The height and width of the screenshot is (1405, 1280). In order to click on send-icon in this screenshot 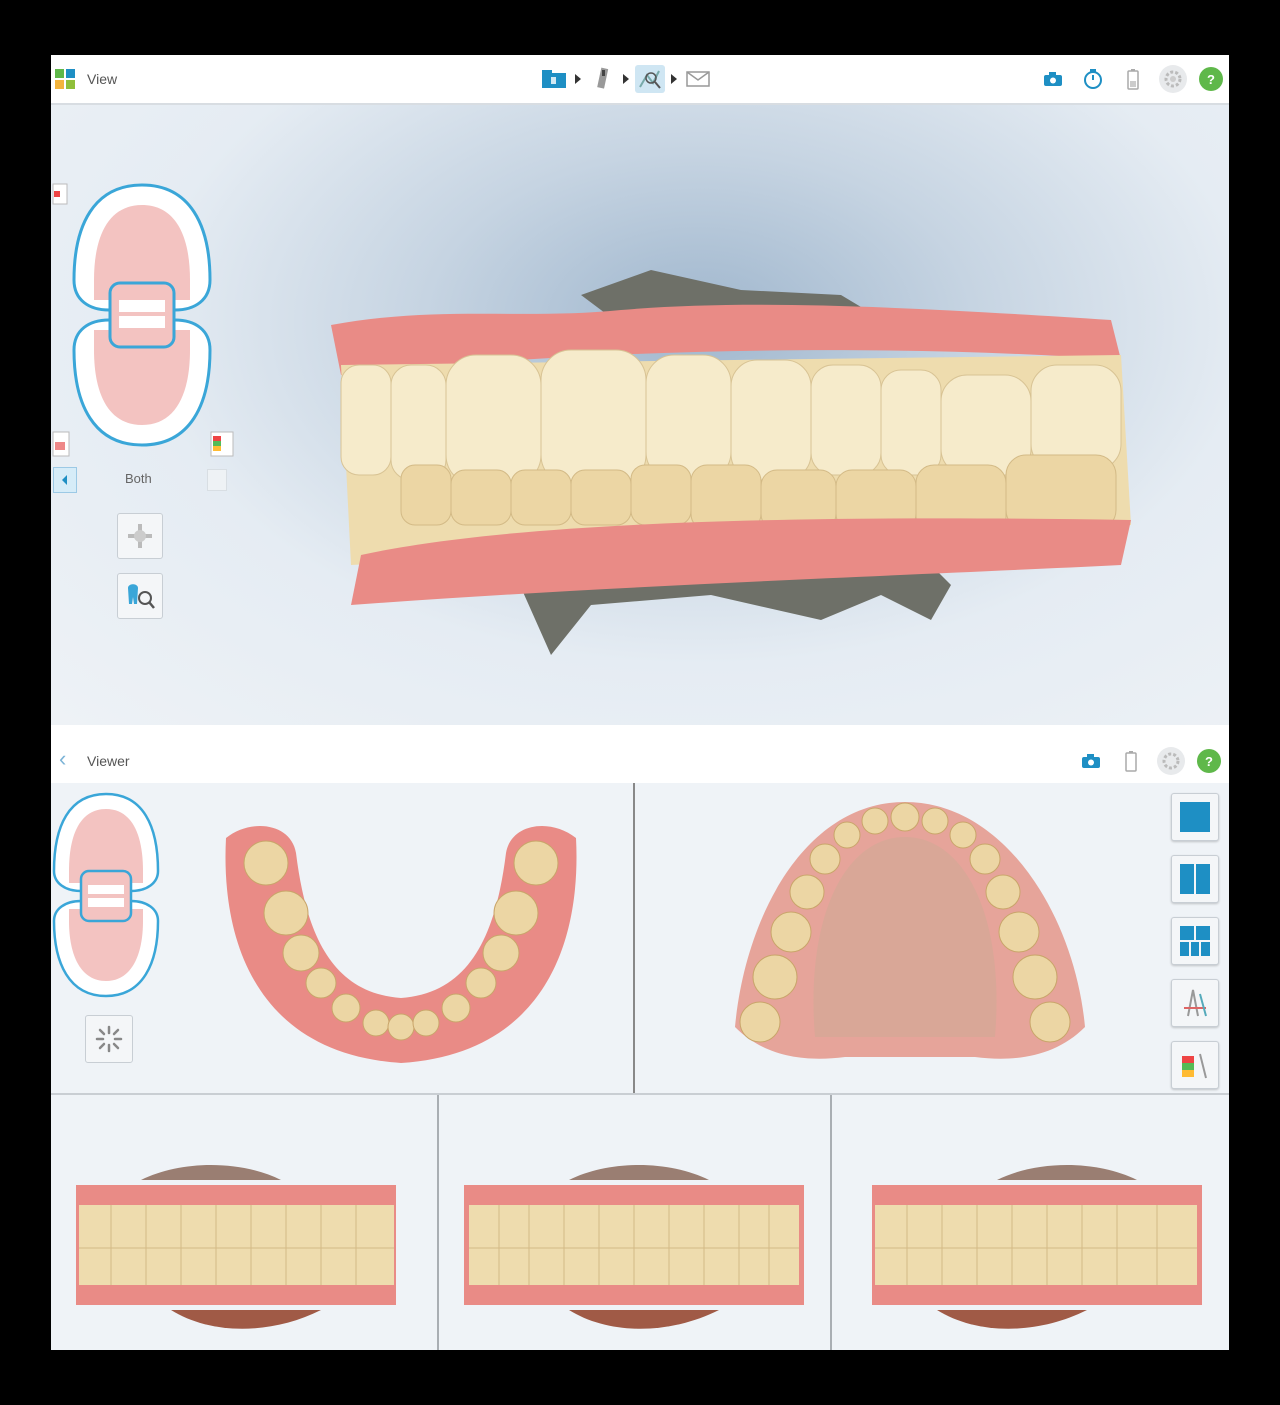, I will do `click(698, 79)`.